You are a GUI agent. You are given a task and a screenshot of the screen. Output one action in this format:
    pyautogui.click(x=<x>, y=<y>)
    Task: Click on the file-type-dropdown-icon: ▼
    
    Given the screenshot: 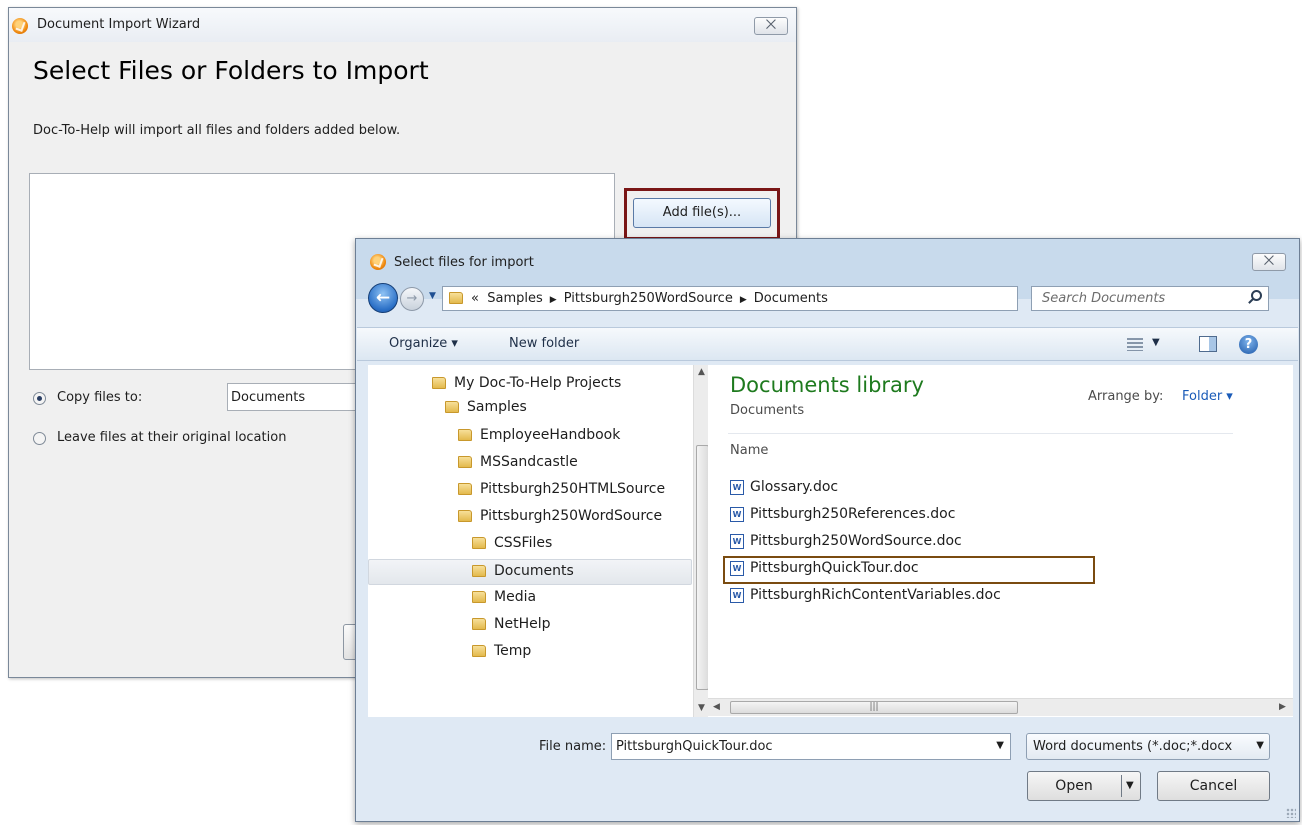 What is the action you would take?
    pyautogui.click(x=1260, y=745)
    